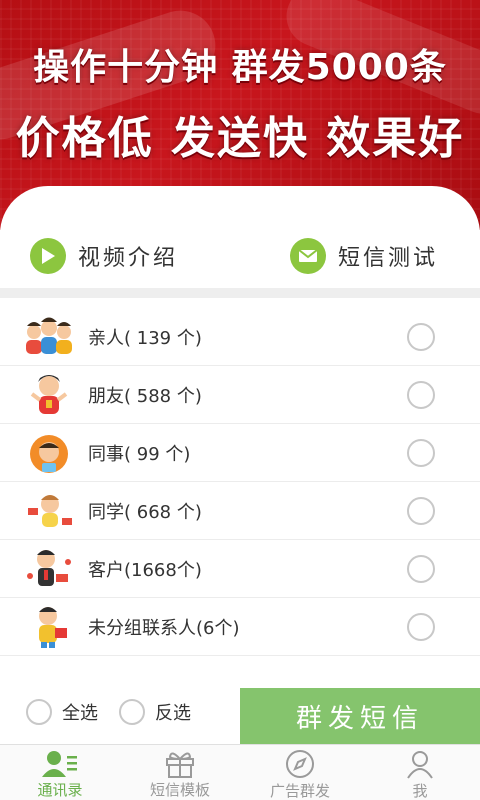  What do you see at coordinates (240, 138) in the screenshot?
I see `banner-slogan: 价格低 发送快 效果好` at bounding box center [240, 138].